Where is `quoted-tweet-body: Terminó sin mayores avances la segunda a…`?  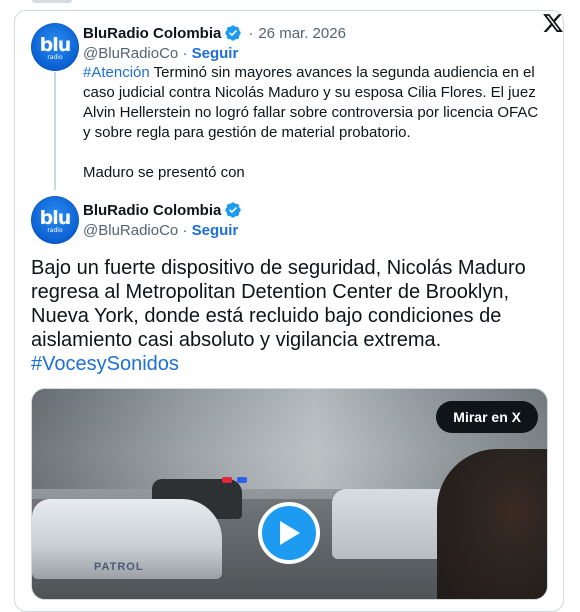
quoted-tweet-body: Terminó sin mayores avances la segunda a… is located at coordinates (311, 102).